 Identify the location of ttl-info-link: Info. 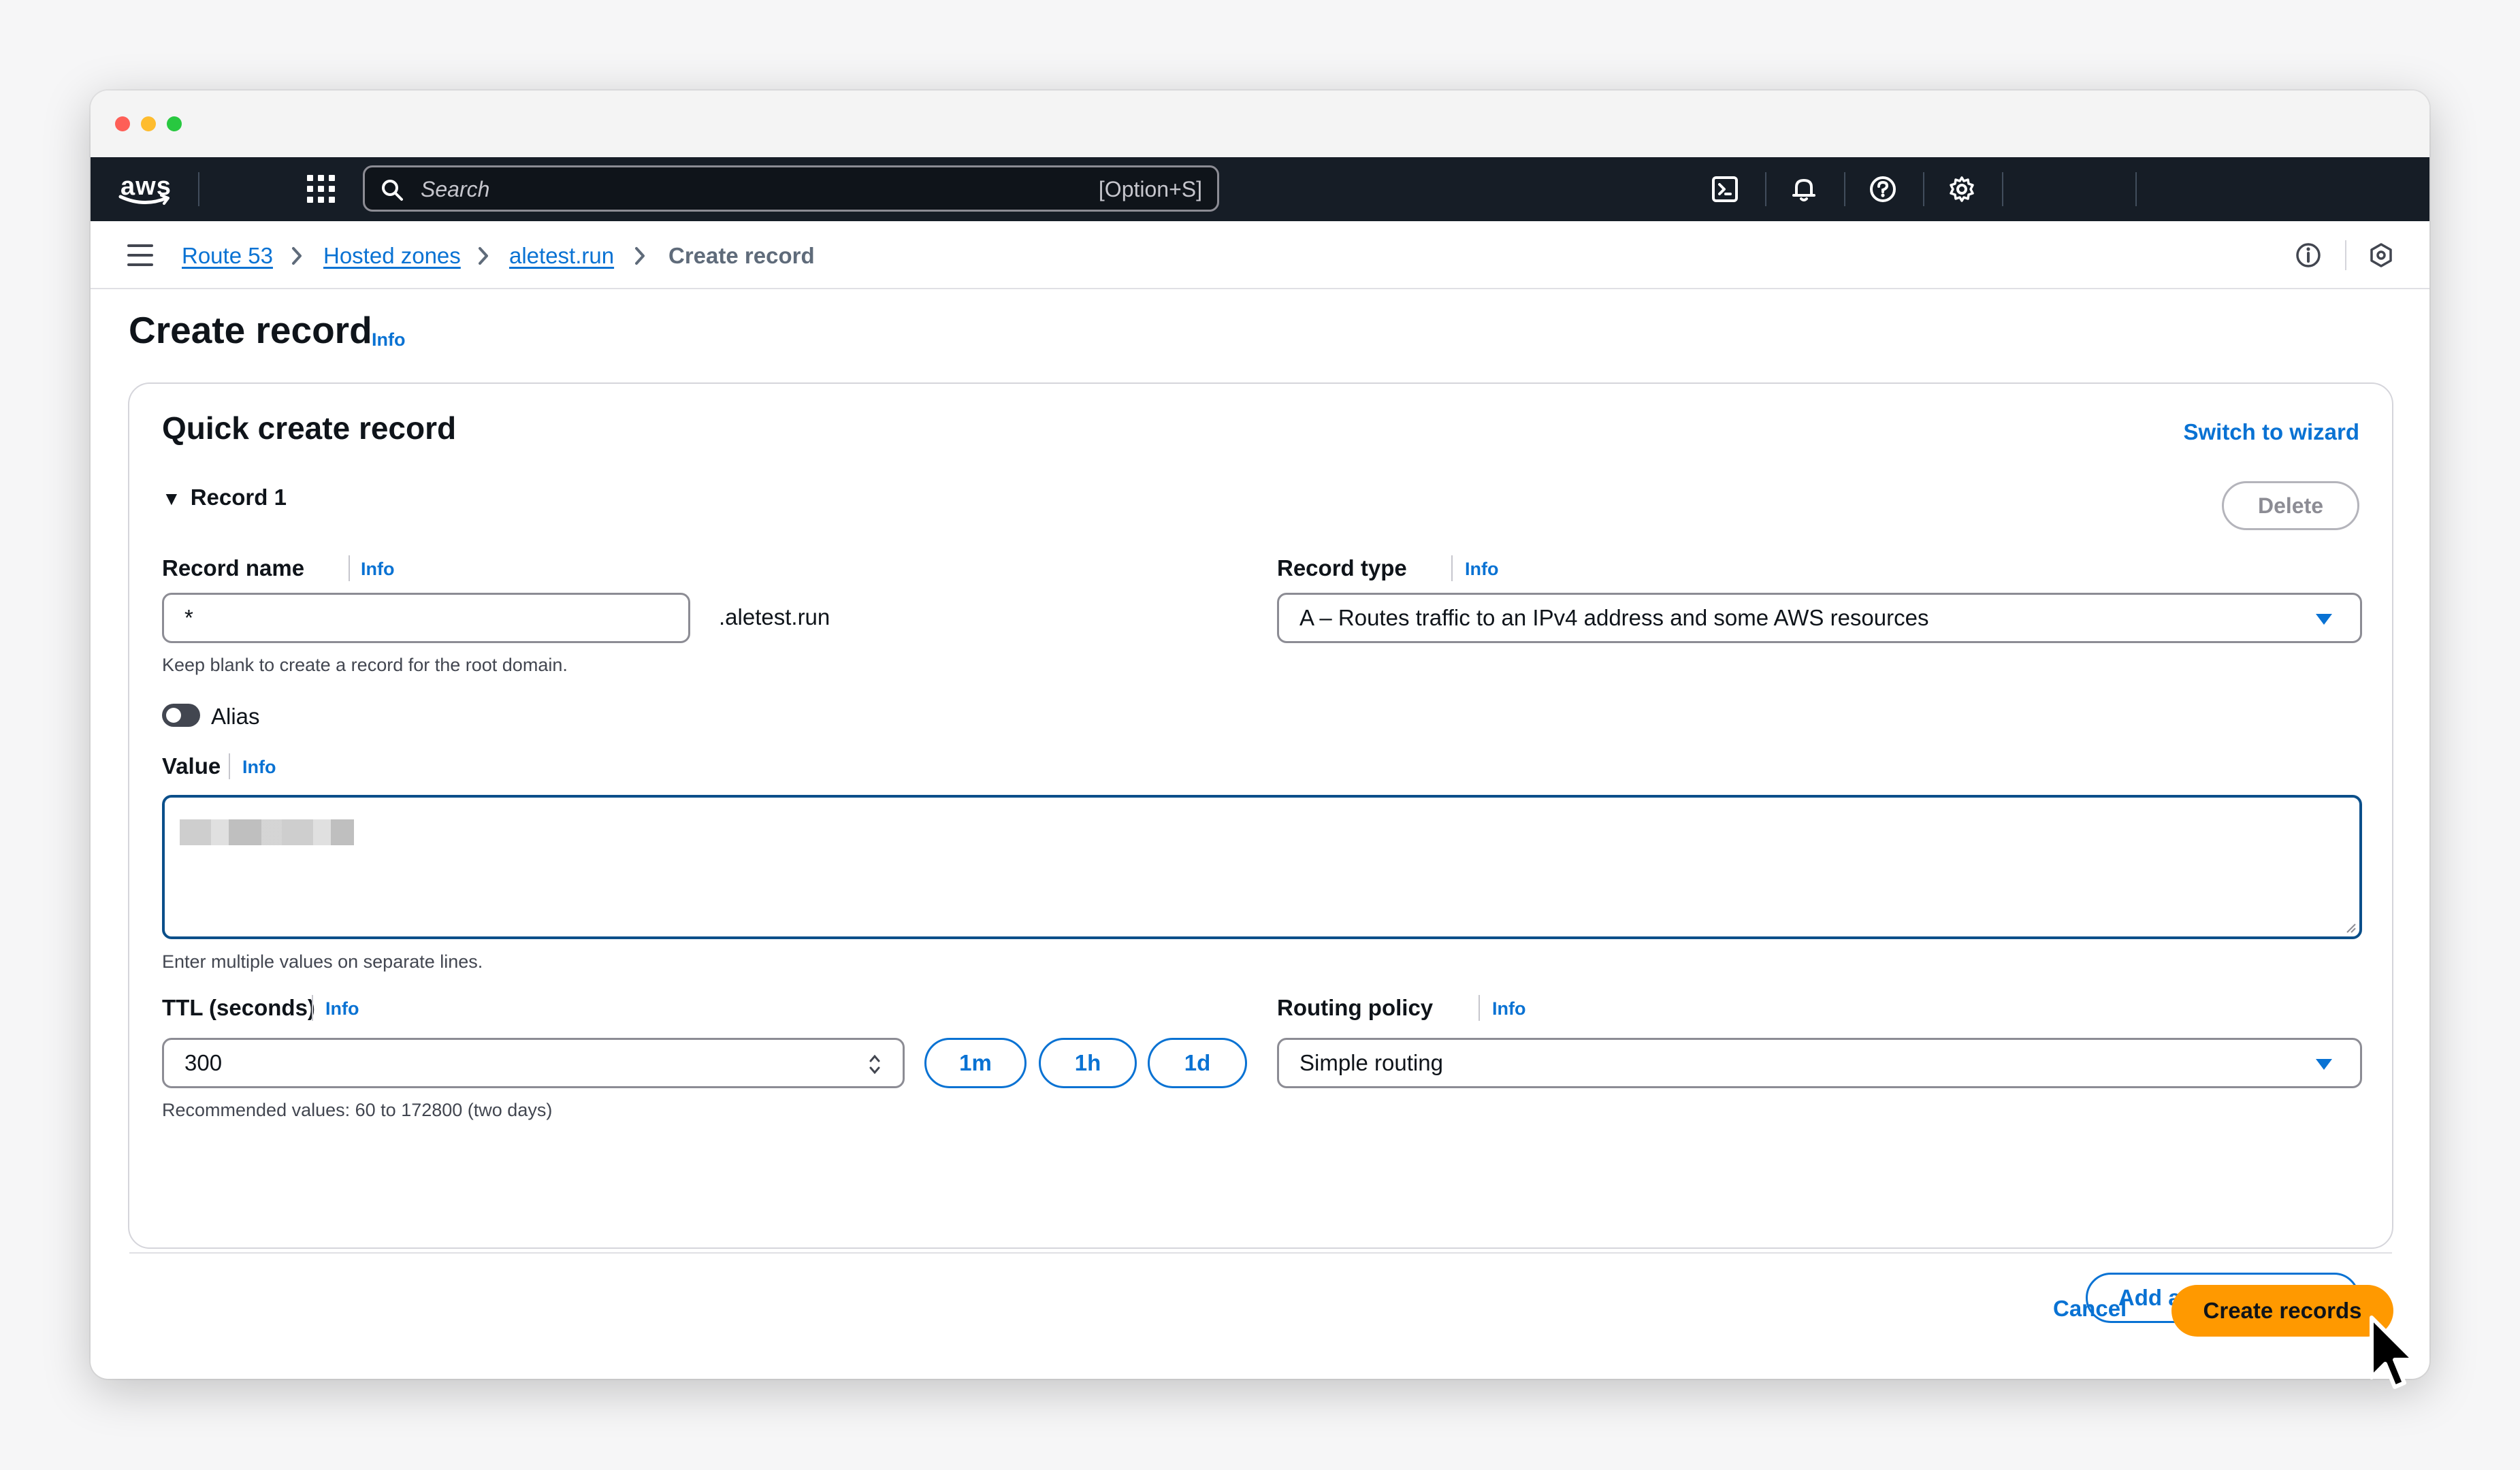
(342, 1008).